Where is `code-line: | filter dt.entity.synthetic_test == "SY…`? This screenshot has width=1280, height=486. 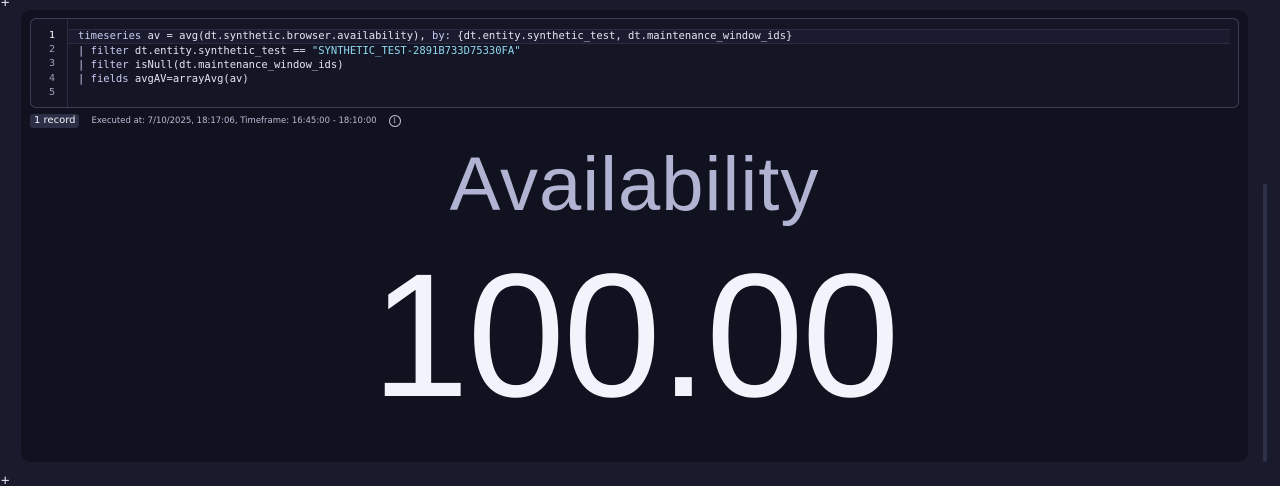
code-line: | filter dt.entity.synthetic_test == "SY… is located at coordinates (654, 51).